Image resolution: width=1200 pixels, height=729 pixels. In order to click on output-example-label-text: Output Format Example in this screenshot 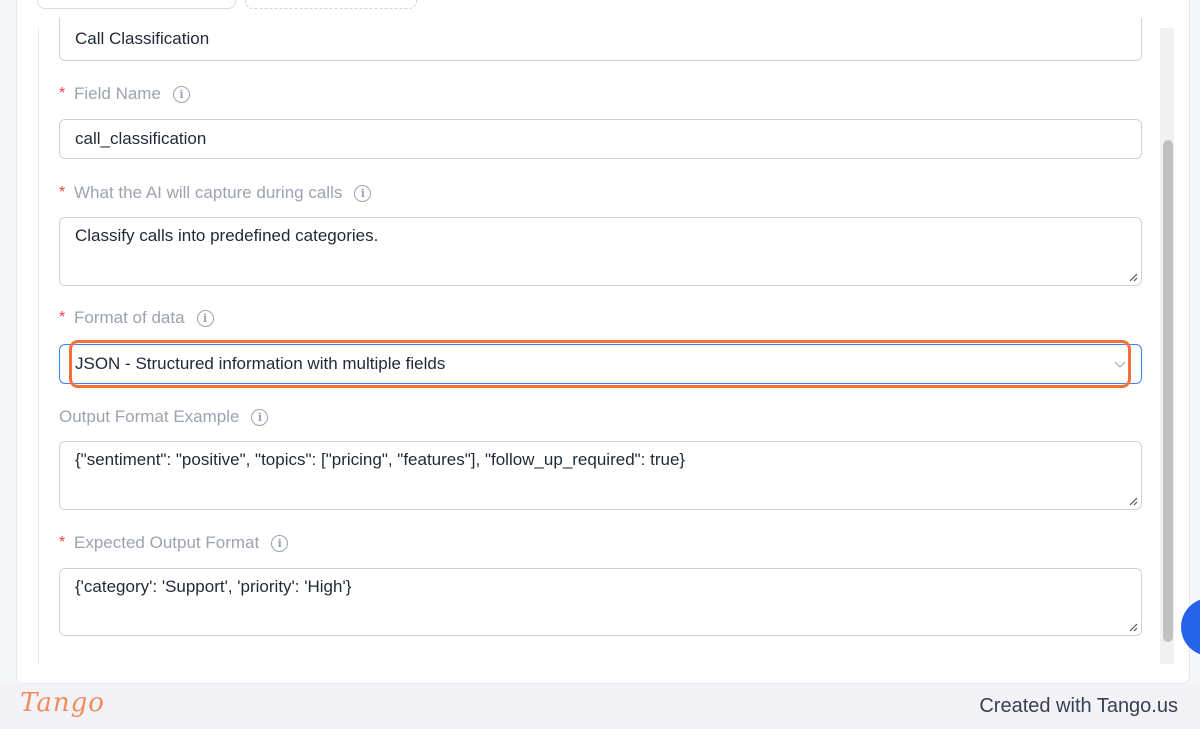, I will do `click(149, 416)`.